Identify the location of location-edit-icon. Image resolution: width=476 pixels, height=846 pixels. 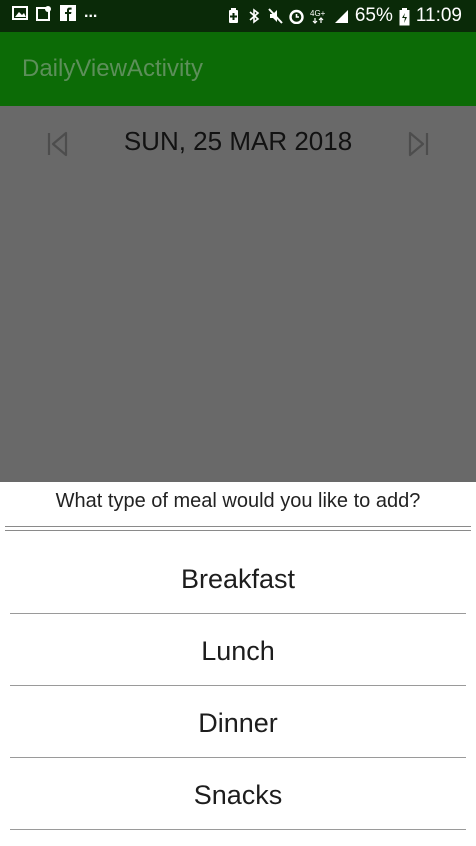
(44, 13).